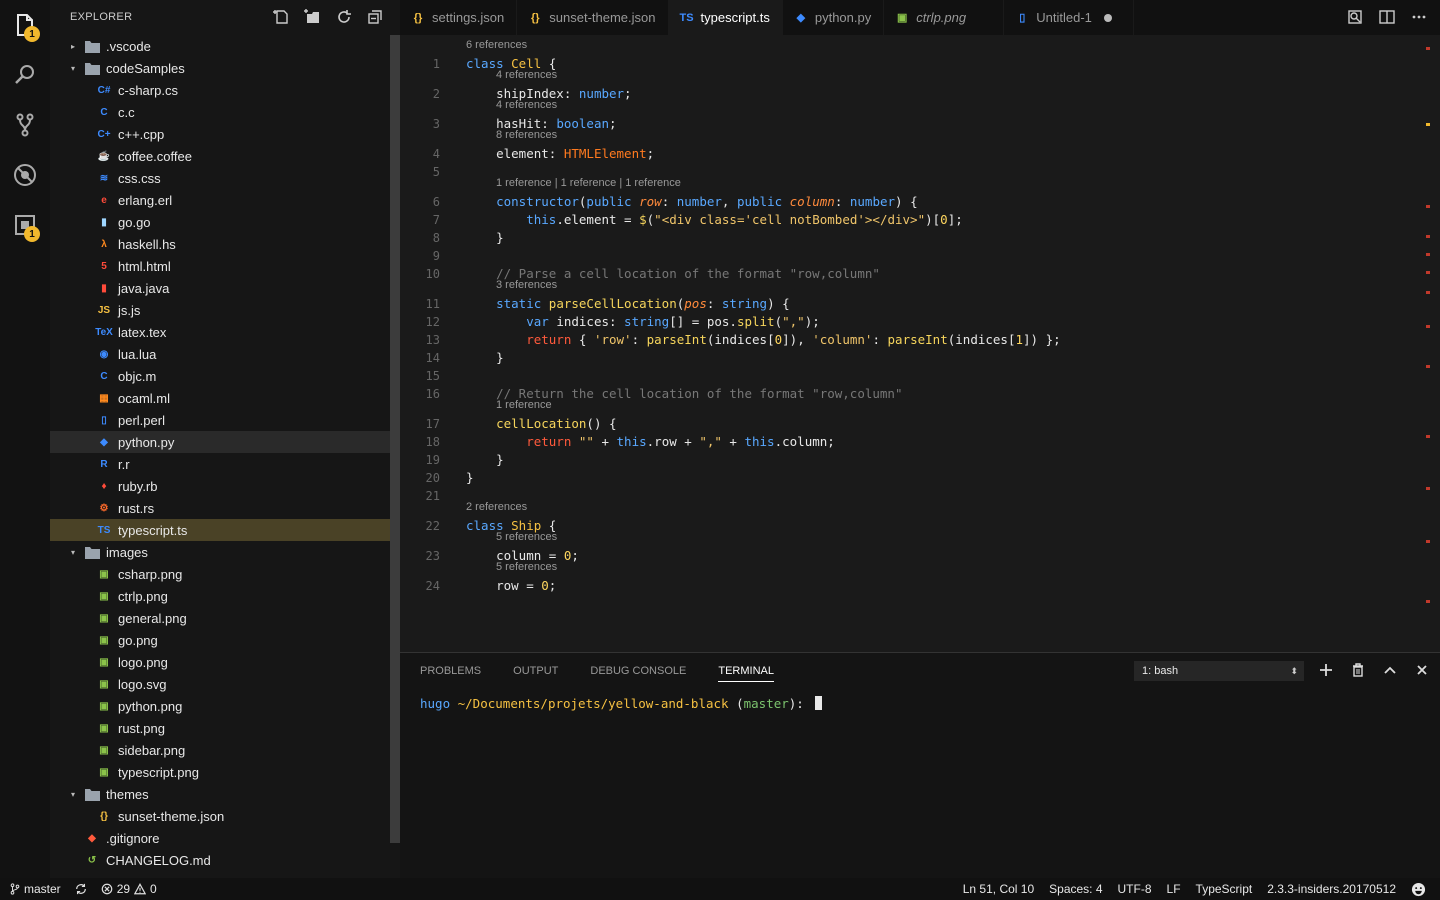 The height and width of the screenshot is (900, 1440). What do you see at coordinates (220, 178) in the screenshot?
I see `tree-file: ≋ css.css` at bounding box center [220, 178].